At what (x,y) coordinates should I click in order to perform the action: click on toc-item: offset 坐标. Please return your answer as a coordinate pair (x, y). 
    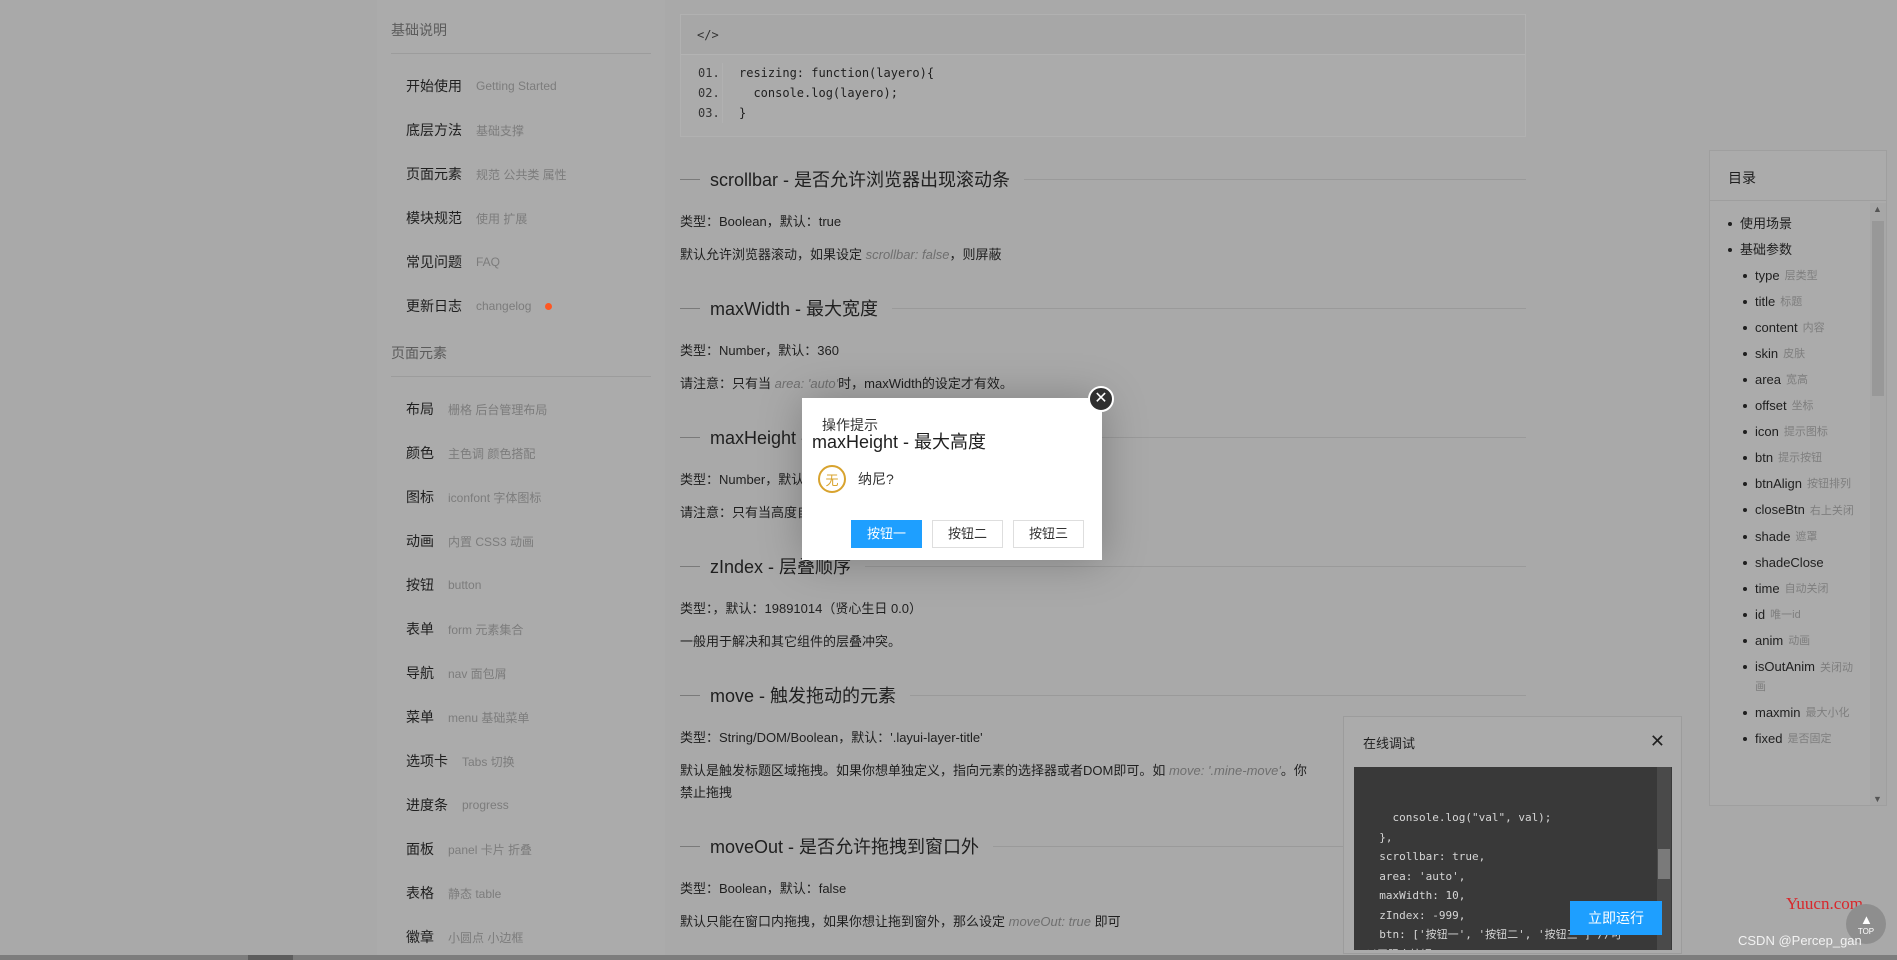
    Looking at the image, I should click on (1790, 406).